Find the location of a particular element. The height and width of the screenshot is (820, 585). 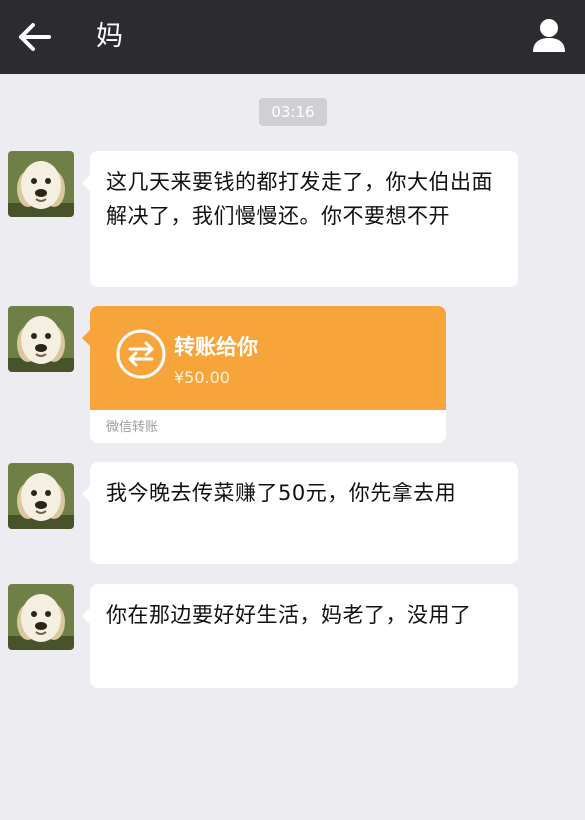

person-icon is located at coordinates (549, 35).